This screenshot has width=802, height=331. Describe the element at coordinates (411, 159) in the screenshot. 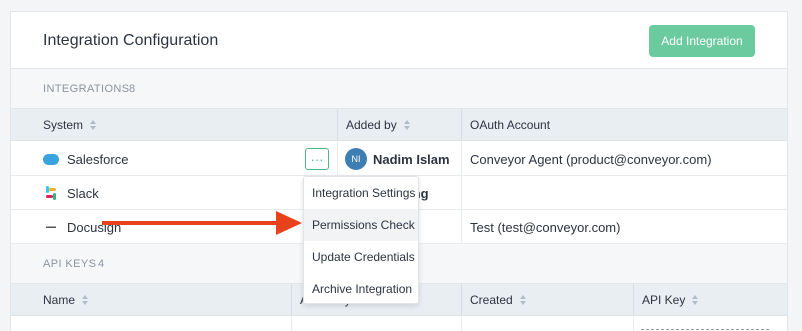

I see `added-by-name: Nadim Islam` at that location.